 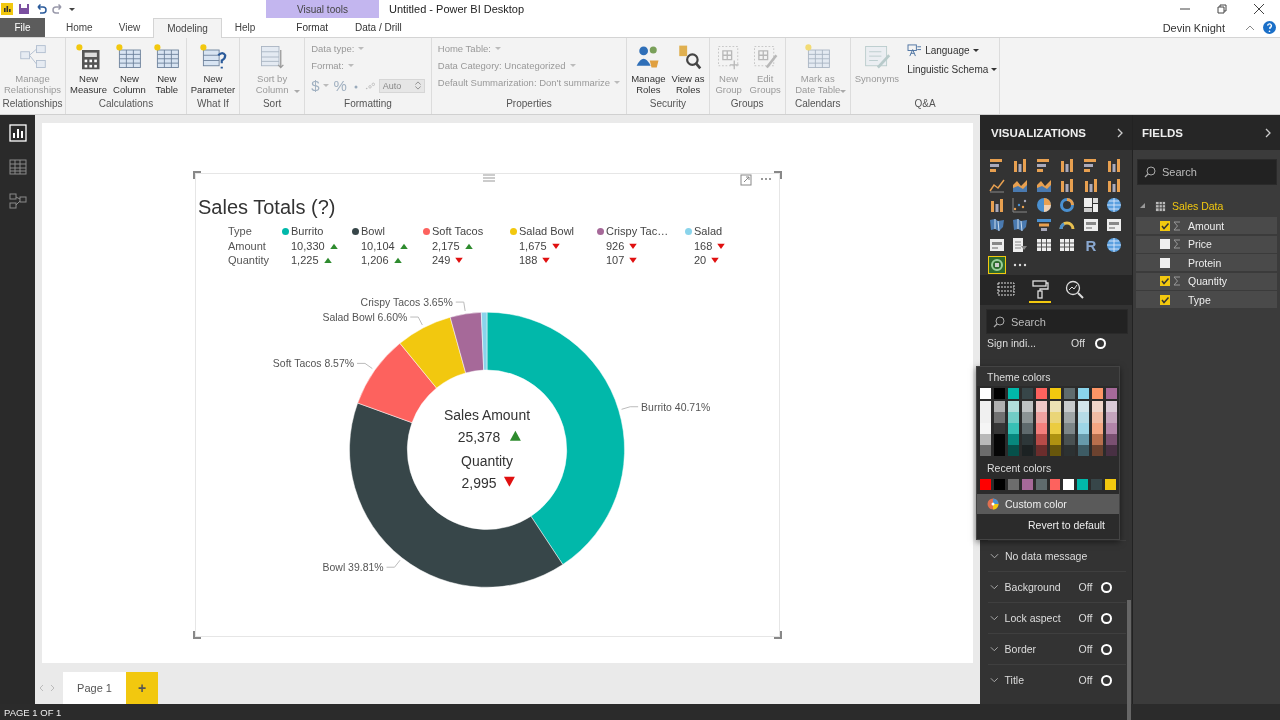 I want to click on customize-caret-icon, so click(x=72, y=9).